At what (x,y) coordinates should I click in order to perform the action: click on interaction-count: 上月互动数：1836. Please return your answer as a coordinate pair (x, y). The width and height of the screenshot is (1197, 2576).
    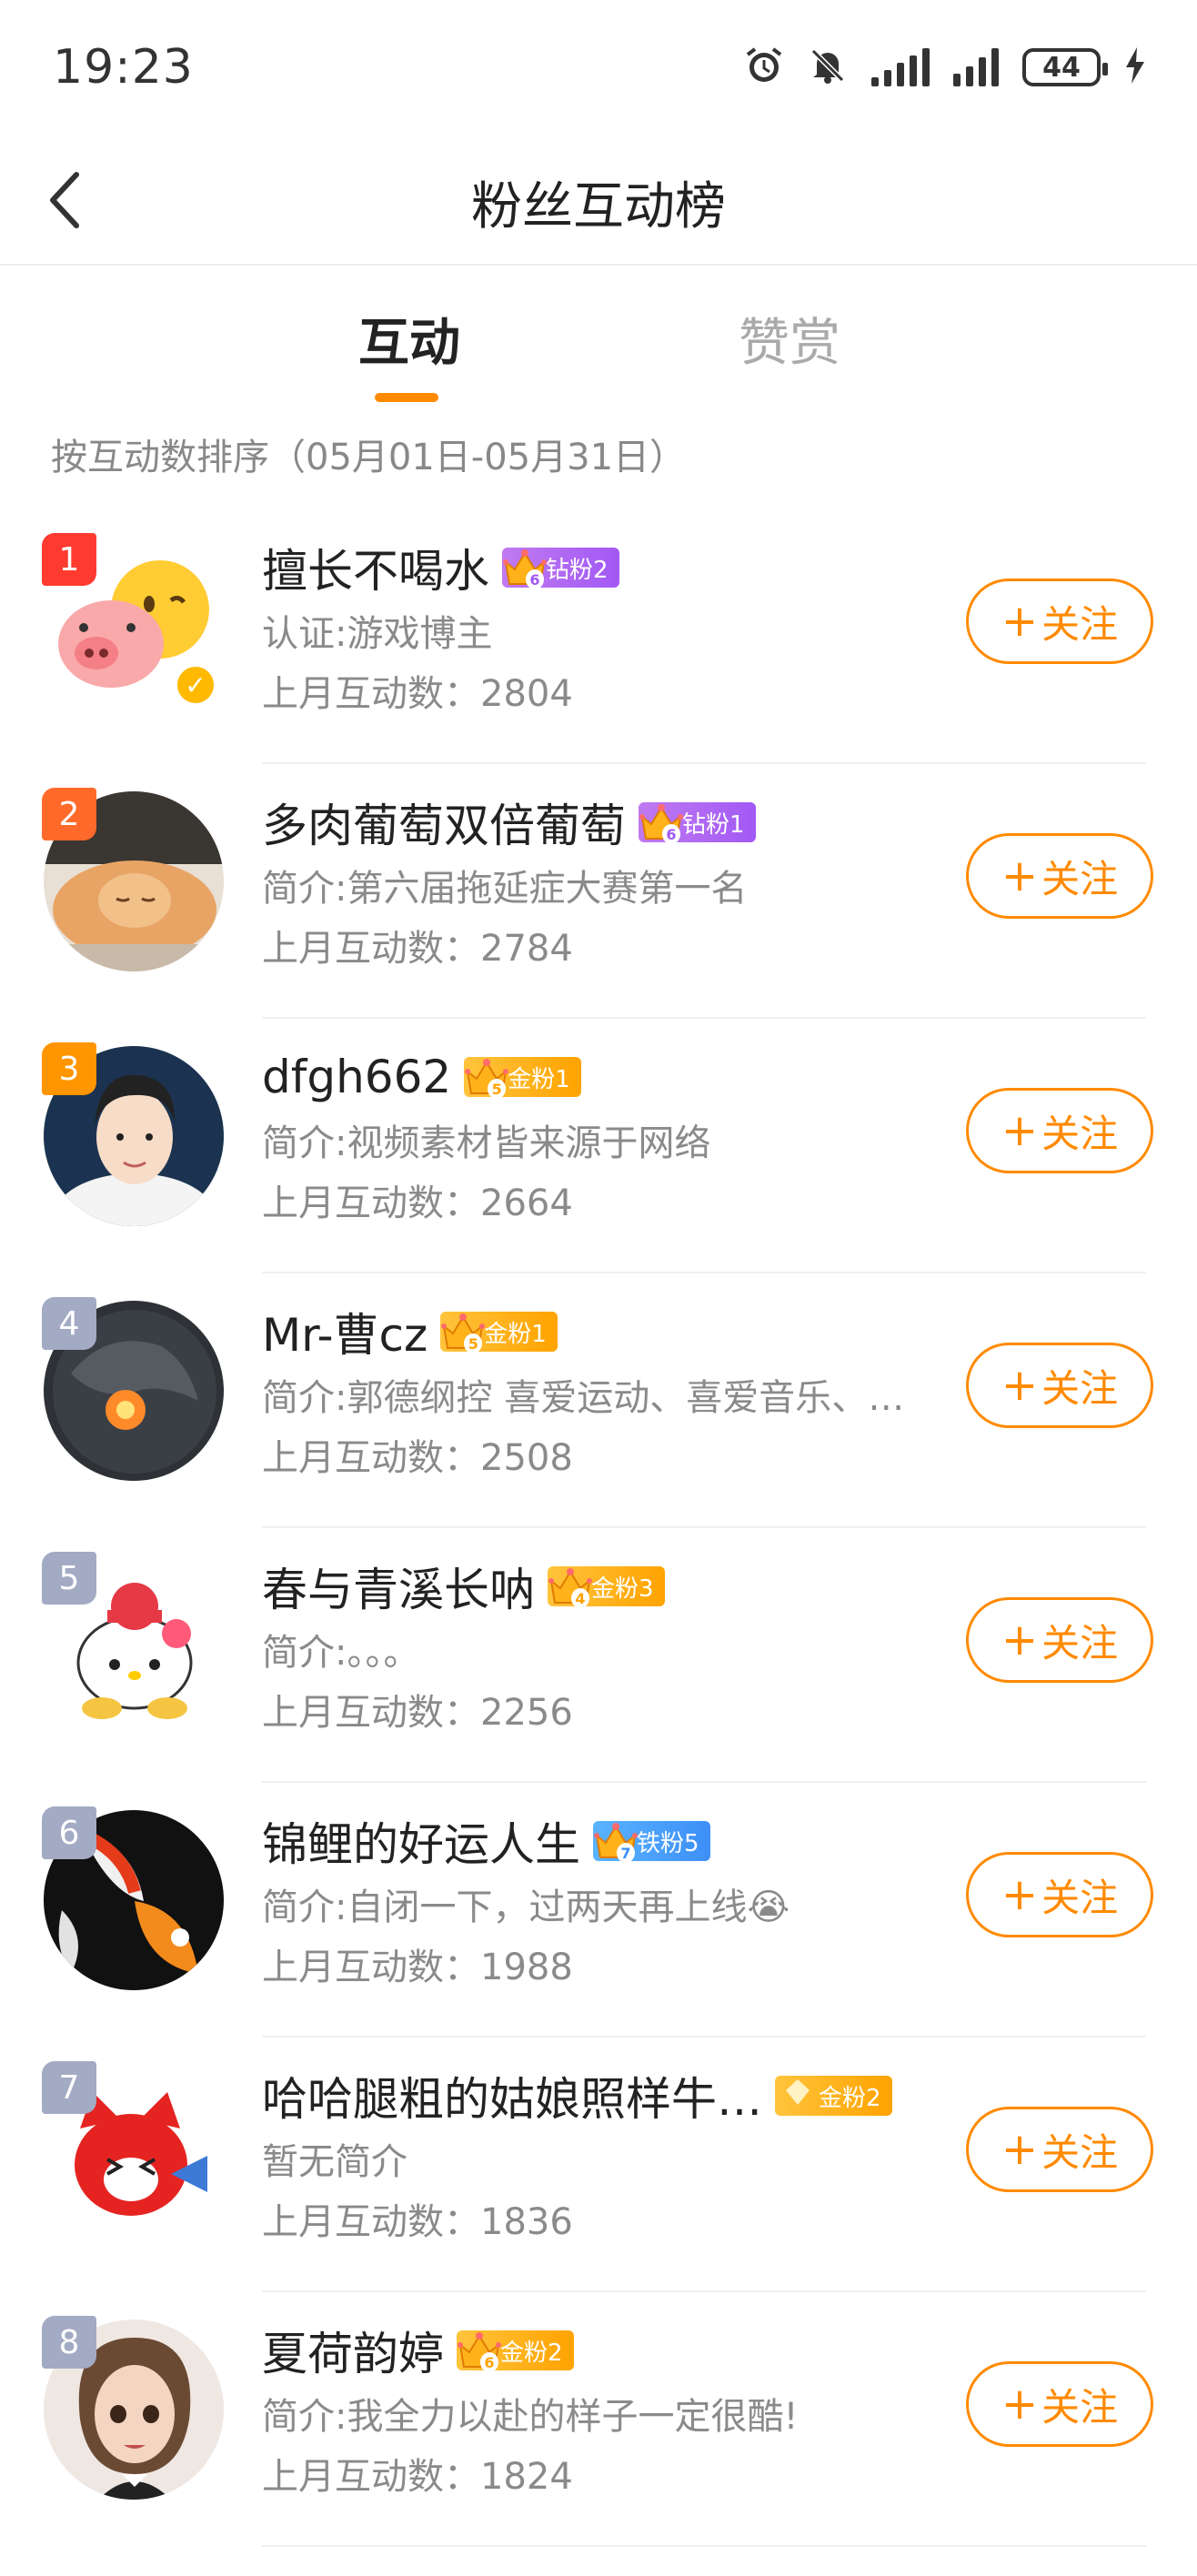
    Looking at the image, I should click on (417, 2218).